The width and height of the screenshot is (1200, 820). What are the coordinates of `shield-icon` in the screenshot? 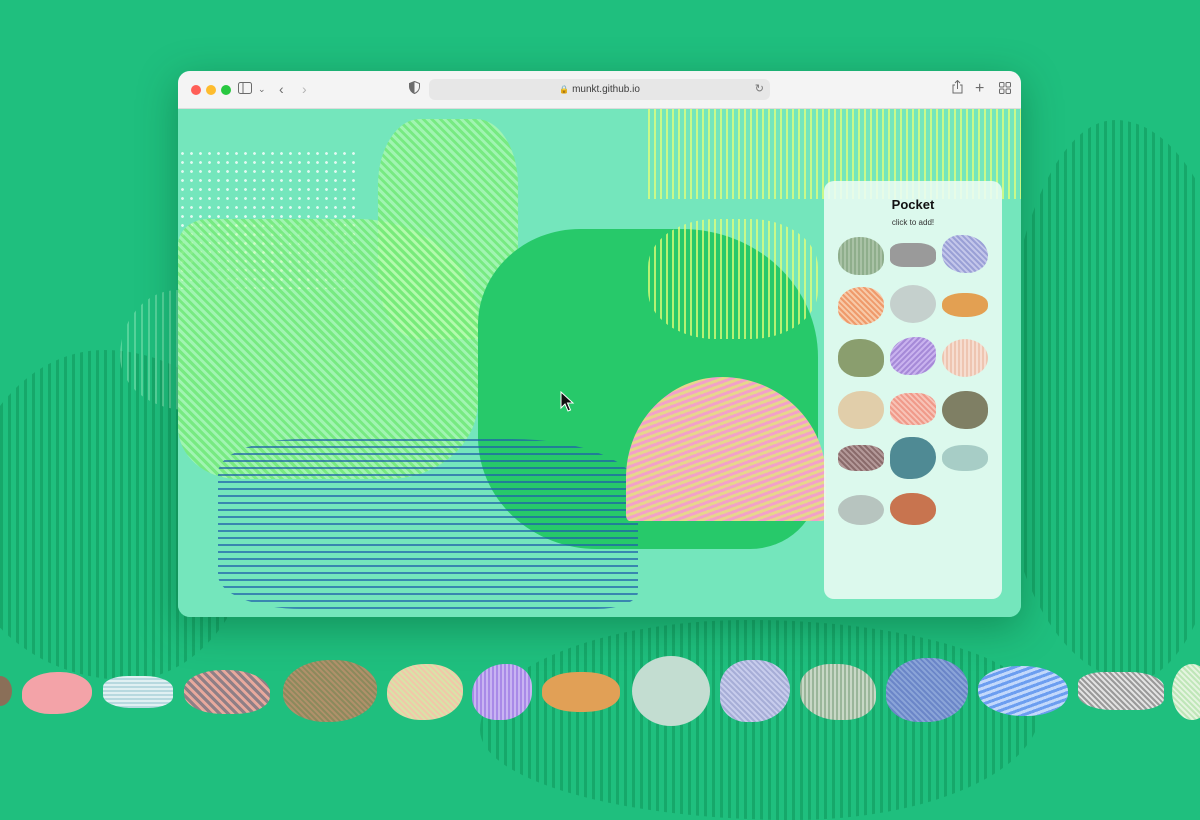 It's located at (414, 89).